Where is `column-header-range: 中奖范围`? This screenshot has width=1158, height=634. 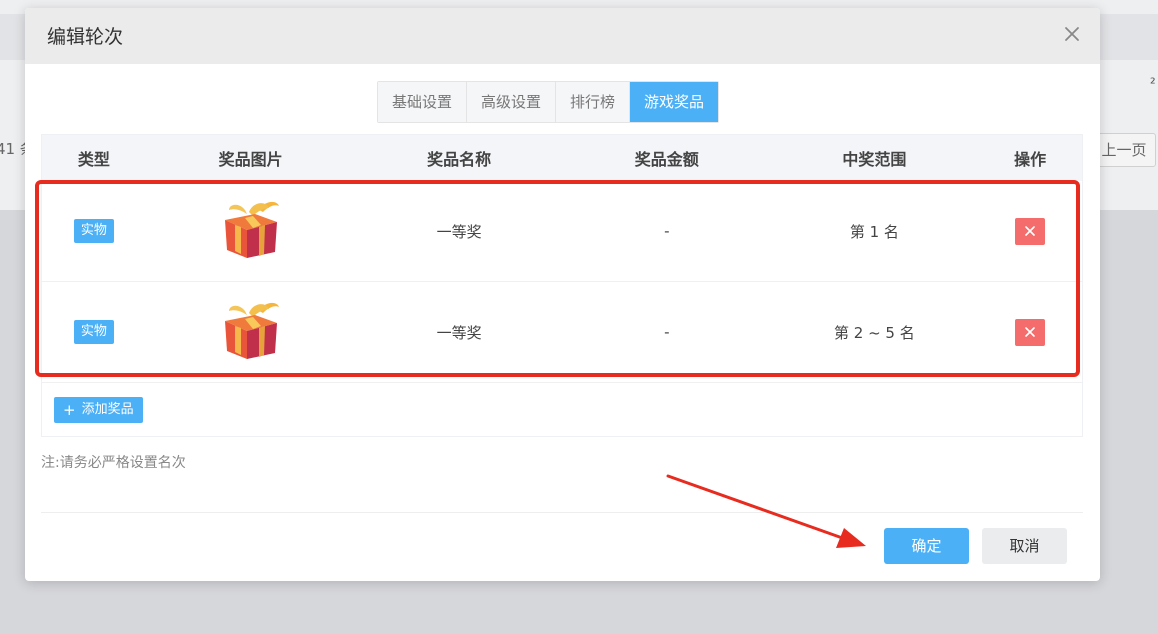
column-header-range: 中奖范围 is located at coordinates (874, 159).